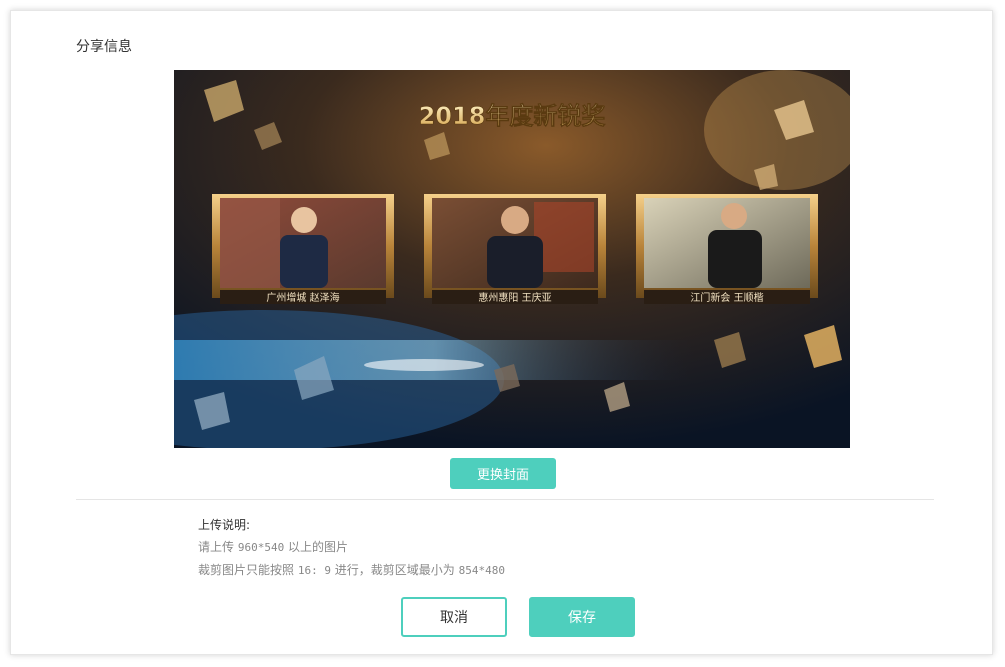 This screenshot has width=1005, height=667. I want to click on cover-portrait-3-caption: 江门新会 王顺楷, so click(726, 297).